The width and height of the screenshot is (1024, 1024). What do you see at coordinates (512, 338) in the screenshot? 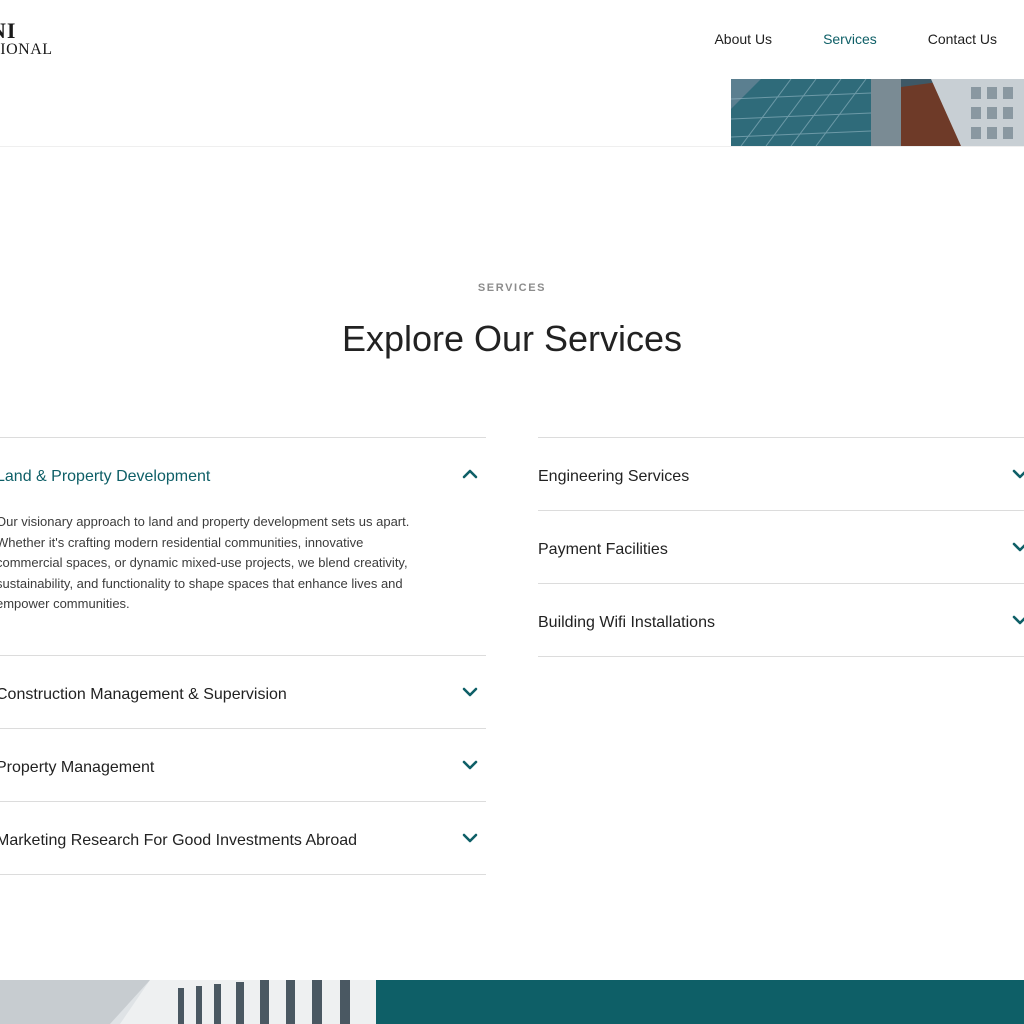
I see `section-title: Explore Our Services` at bounding box center [512, 338].